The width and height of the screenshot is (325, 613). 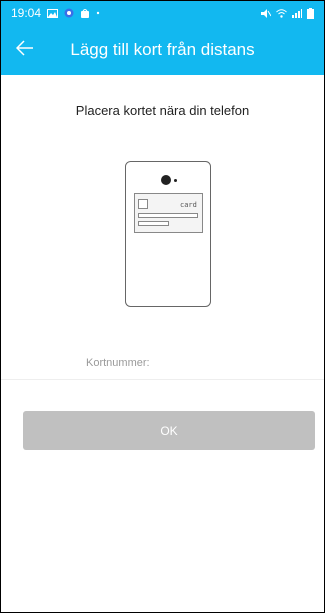 I want to click on status-bar-right, so click(x=287, y=13).